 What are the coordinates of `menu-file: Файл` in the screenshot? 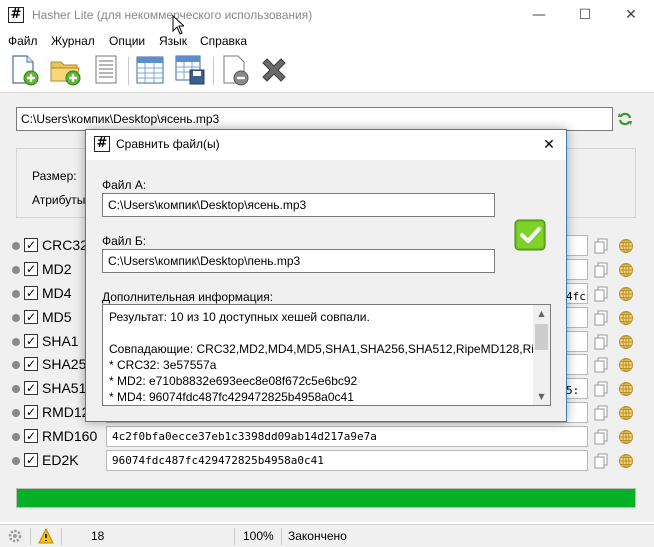 It's located at (23, 41).